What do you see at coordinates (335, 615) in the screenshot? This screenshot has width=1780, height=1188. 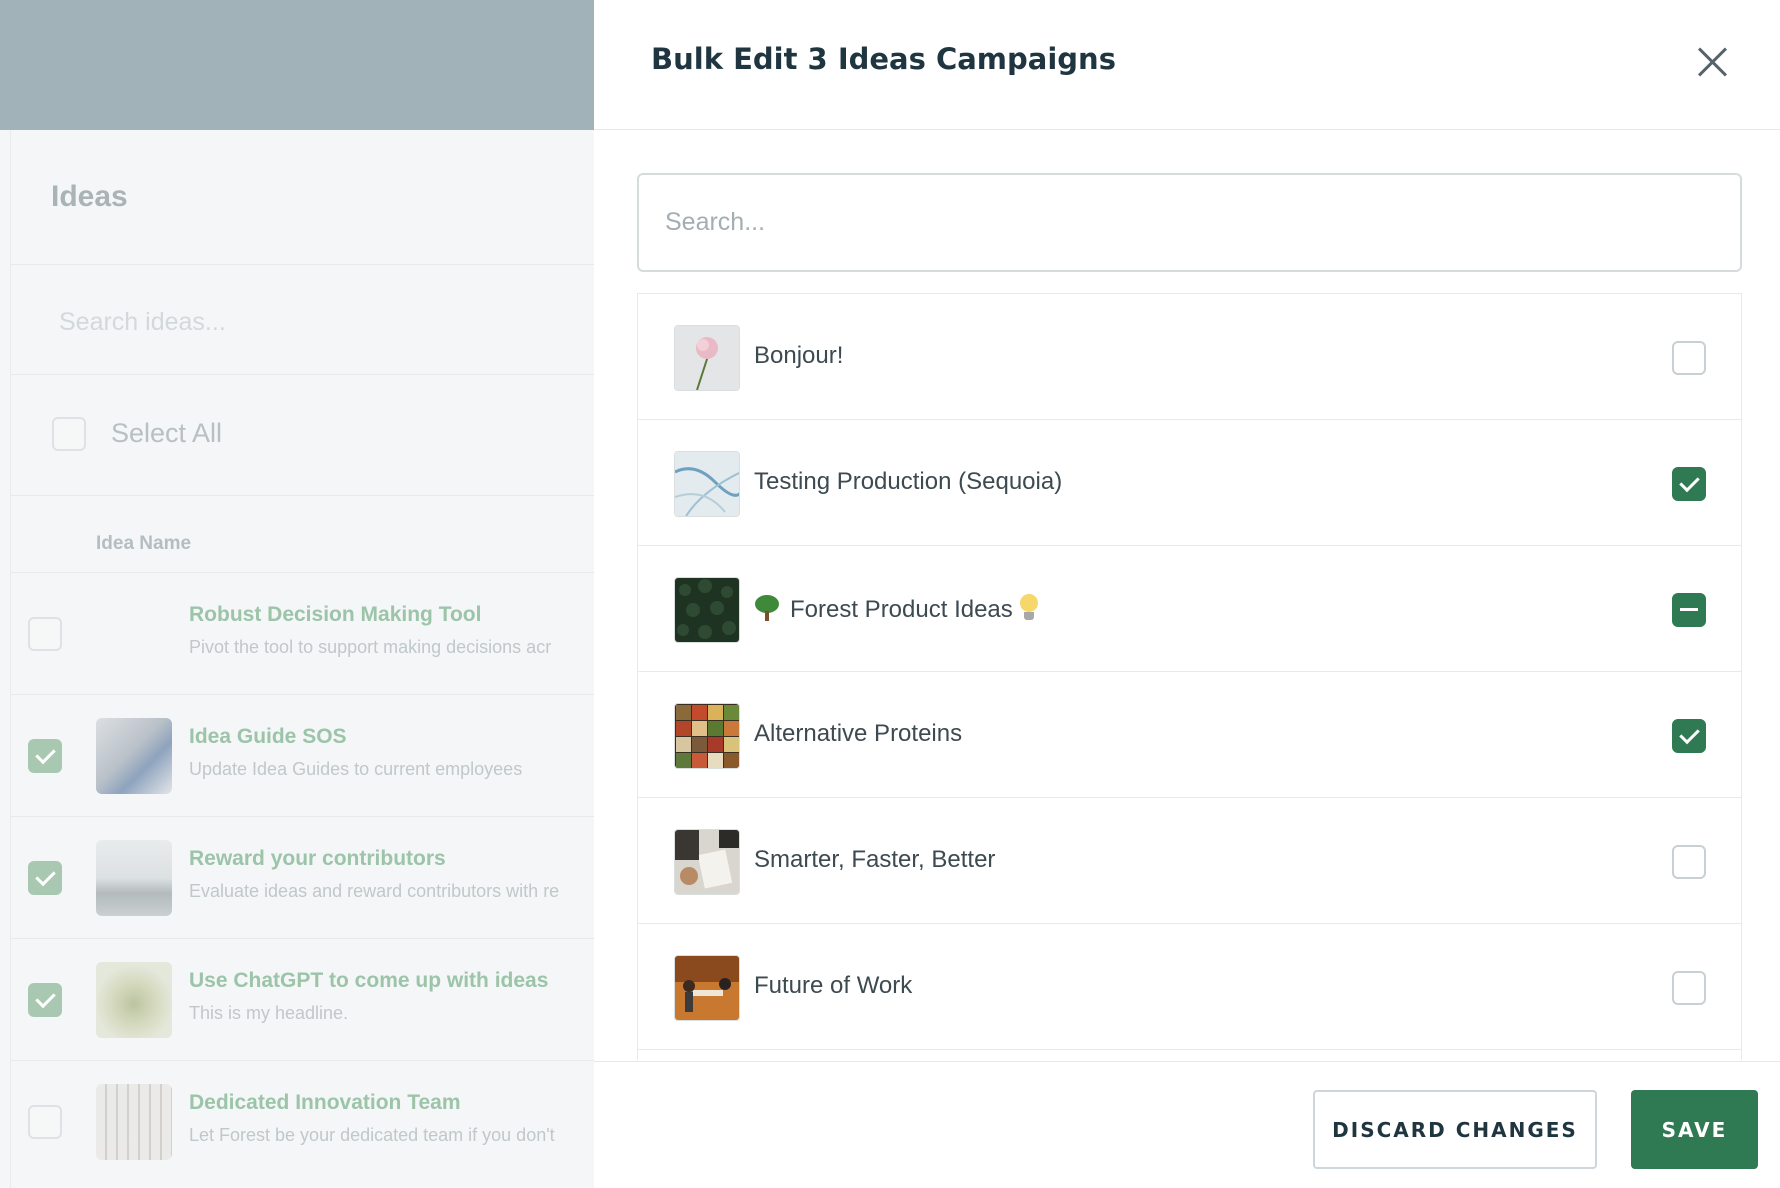 I see `idea-title: Robust Decision Making Tool` at bounding box center [335, 615].